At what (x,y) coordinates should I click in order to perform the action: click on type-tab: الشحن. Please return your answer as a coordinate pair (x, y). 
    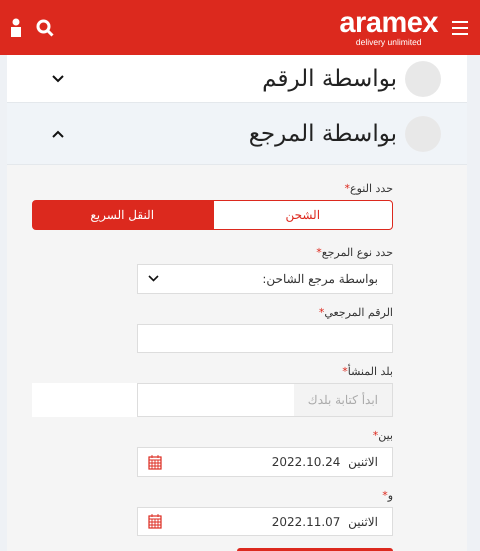
    Looking at the image, I should click on (302, 215).